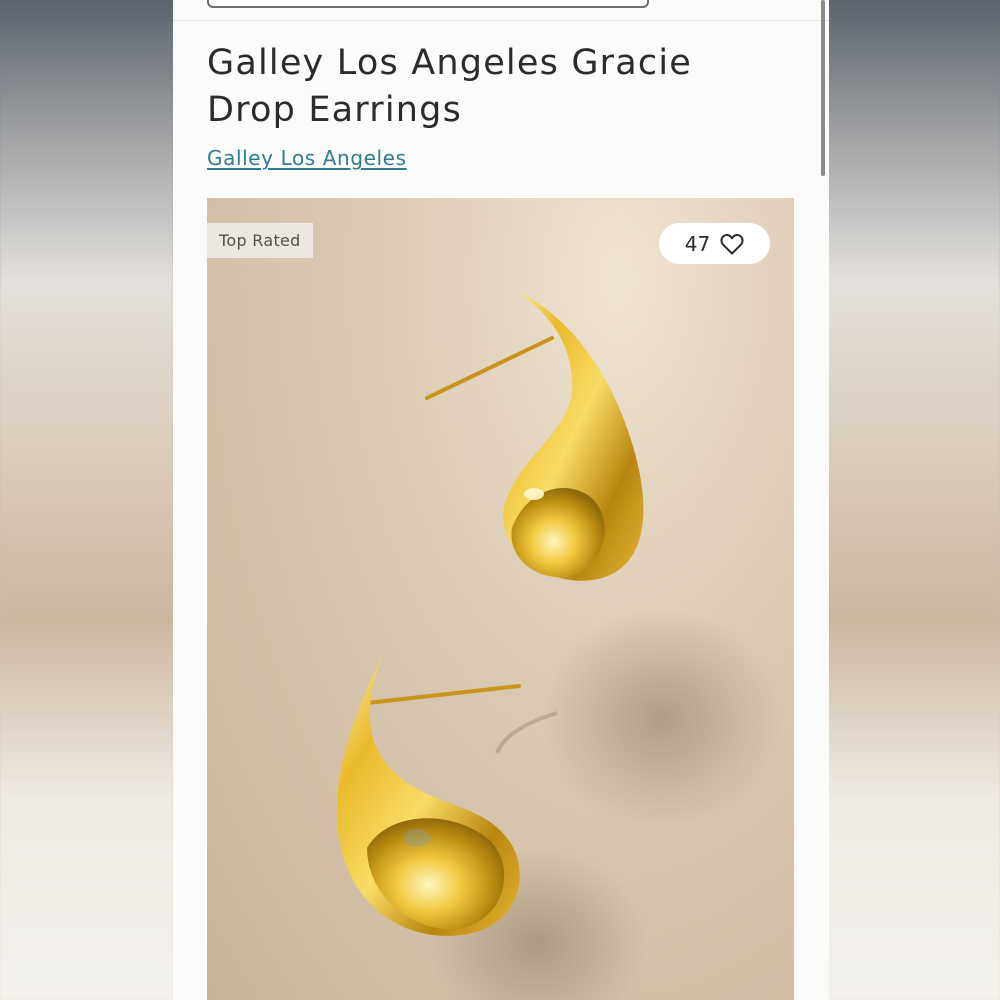  What do you see at coordinates (428, 4) in the screenshot?
I see `search-input` at bounding box center [428, 4].